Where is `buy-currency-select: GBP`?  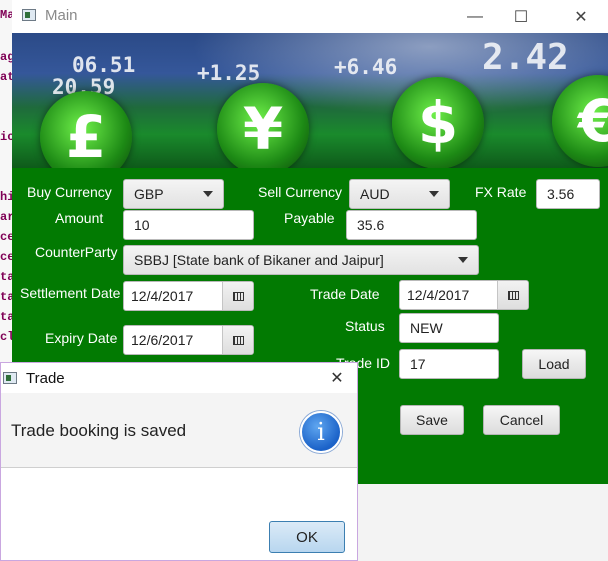 buy-currency-select: GBP is located at coordinates (173, 194).